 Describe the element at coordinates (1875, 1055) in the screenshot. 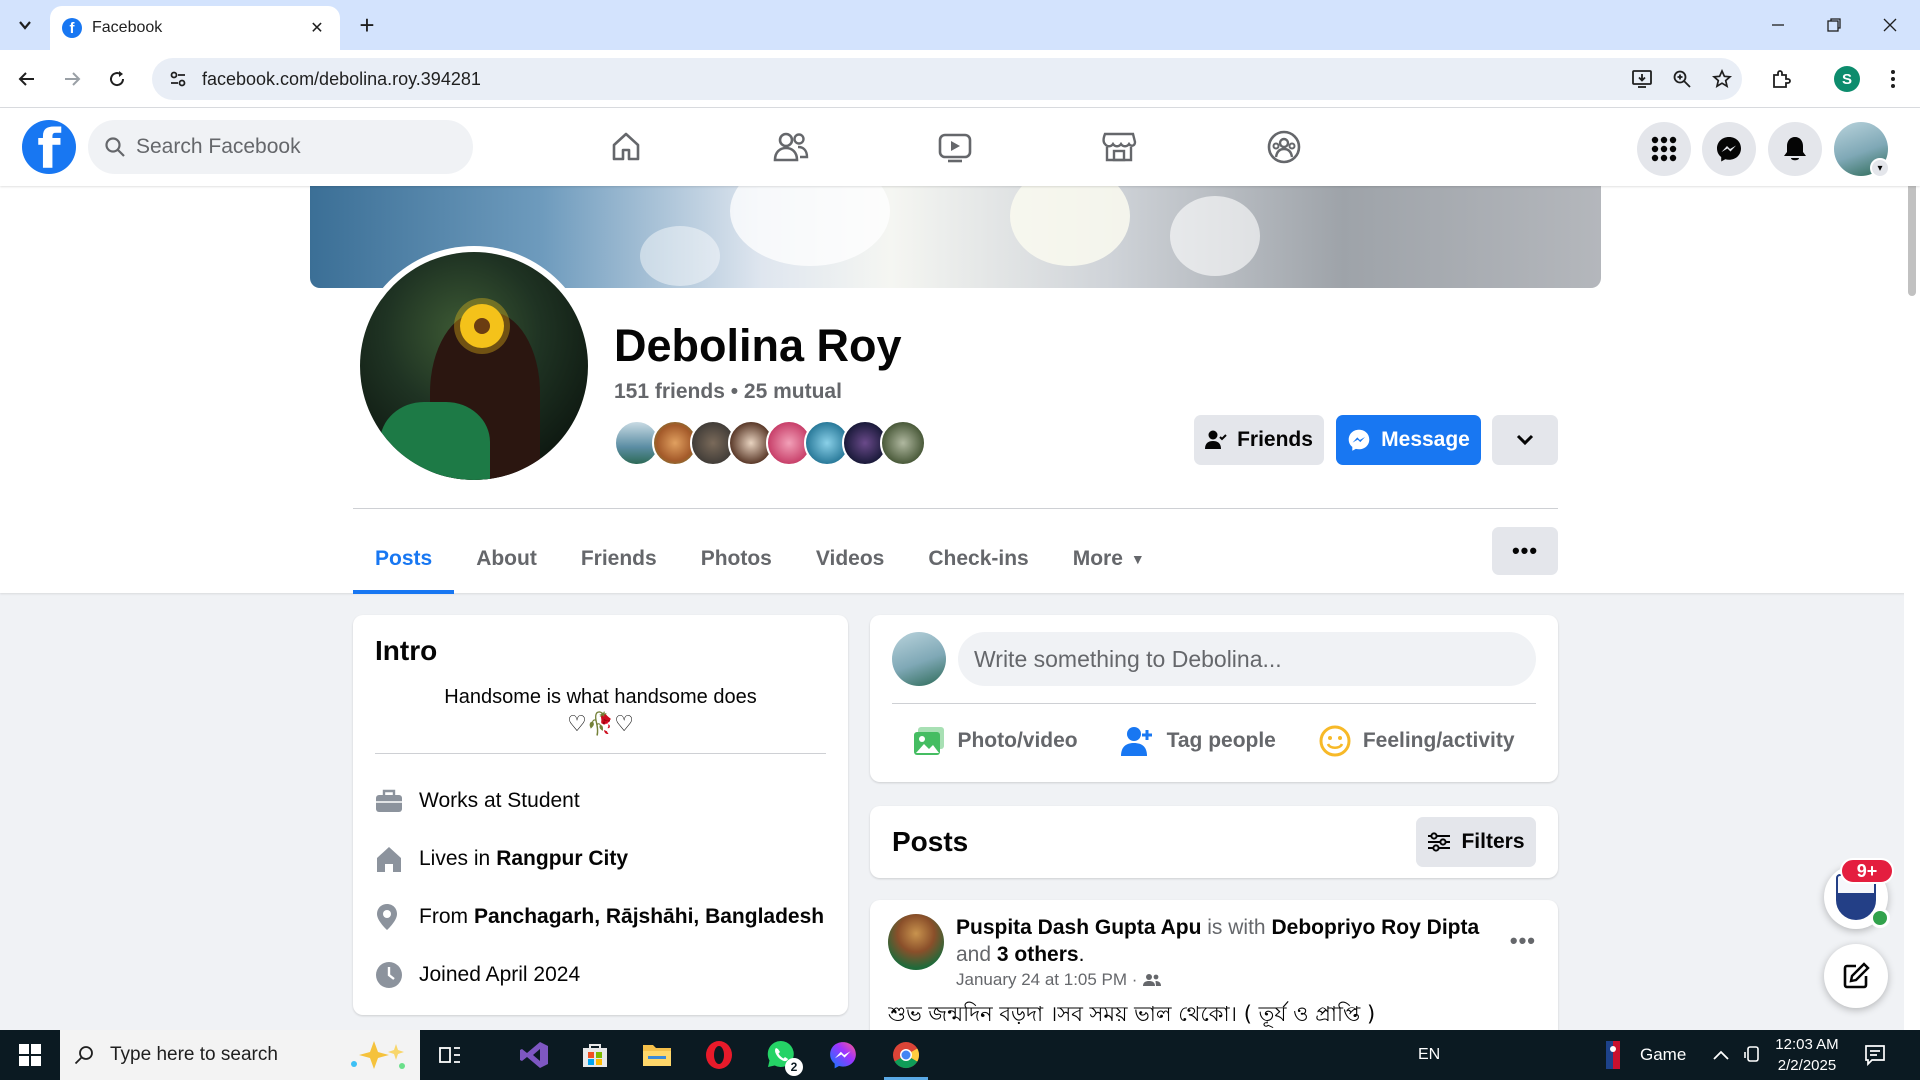

I see `action-center-button` at that location.